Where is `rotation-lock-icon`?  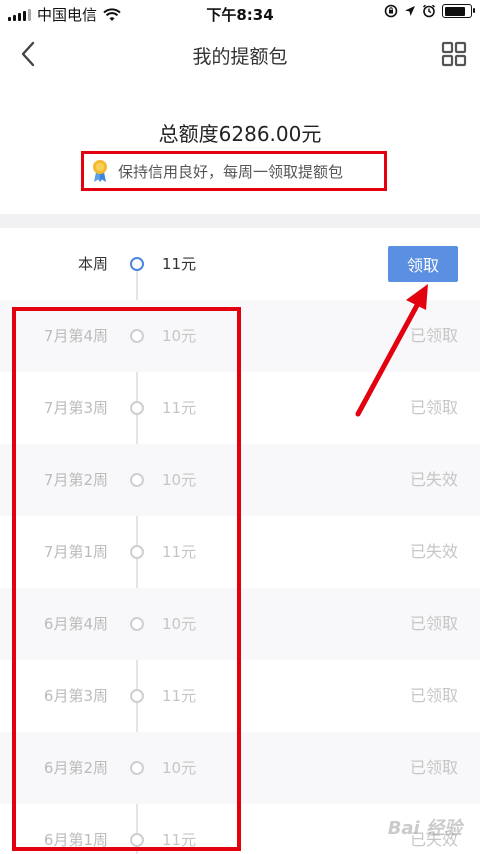 rotation-lock-icon is located at coordinates (391, 11).